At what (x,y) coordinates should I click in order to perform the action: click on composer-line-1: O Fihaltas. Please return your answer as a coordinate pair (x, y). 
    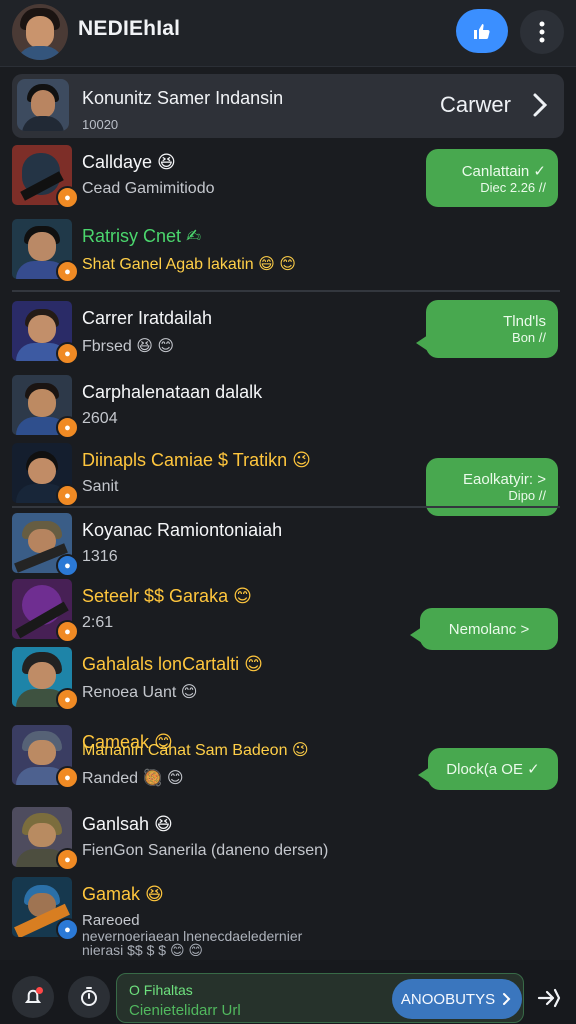
    Looking at the image, I should click on (161, 990).